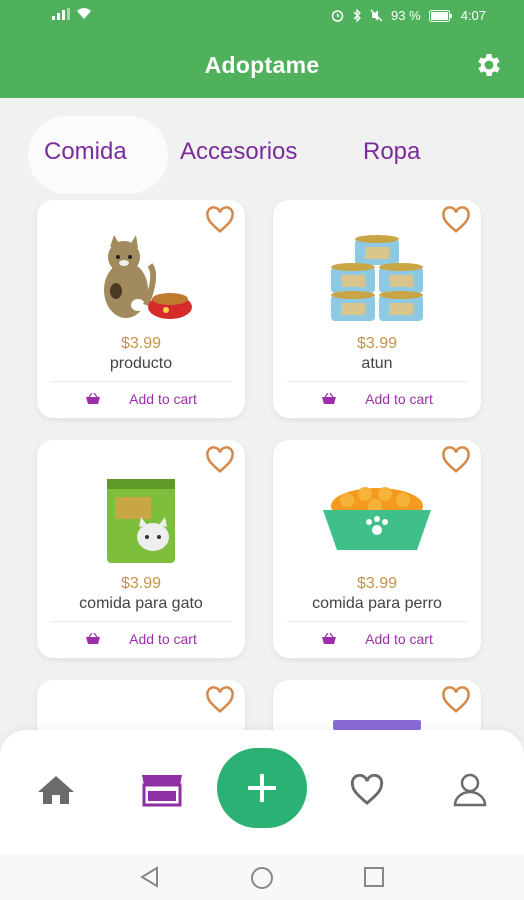 This screenshot has width=524, height=900. I want to click on signal-icon, so click(61, 14).